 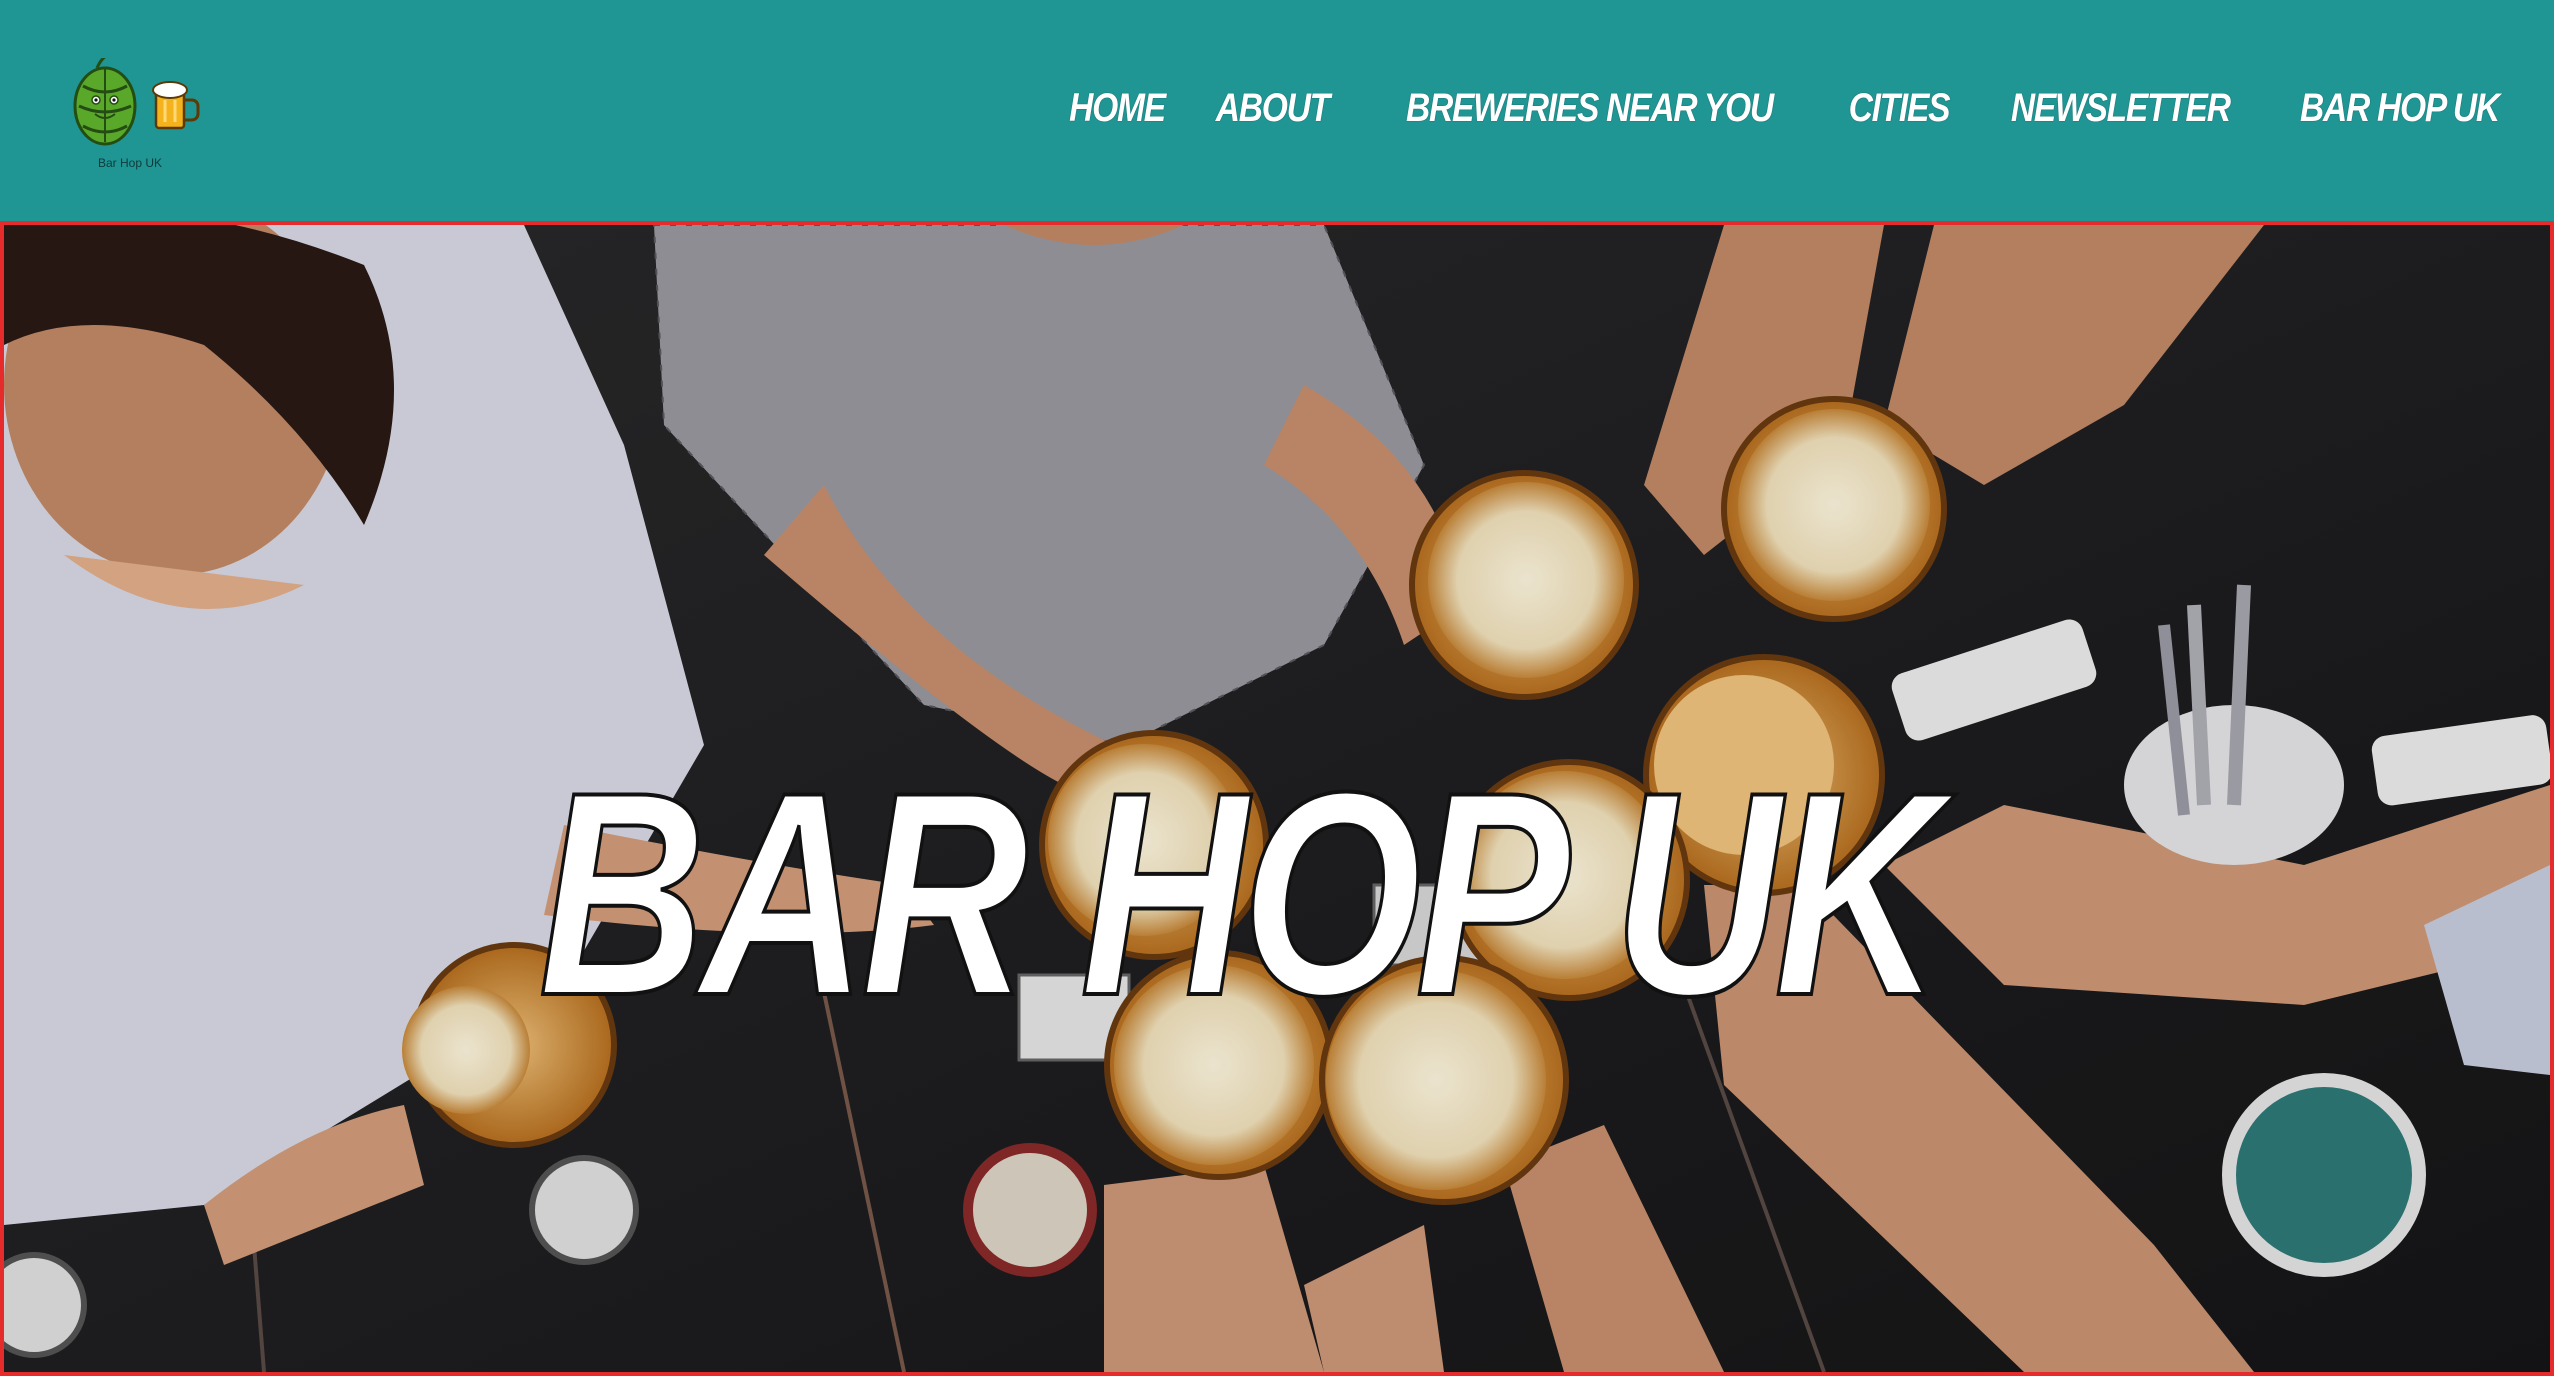 I want to click on hop-icon, so click(x=136, y=102).